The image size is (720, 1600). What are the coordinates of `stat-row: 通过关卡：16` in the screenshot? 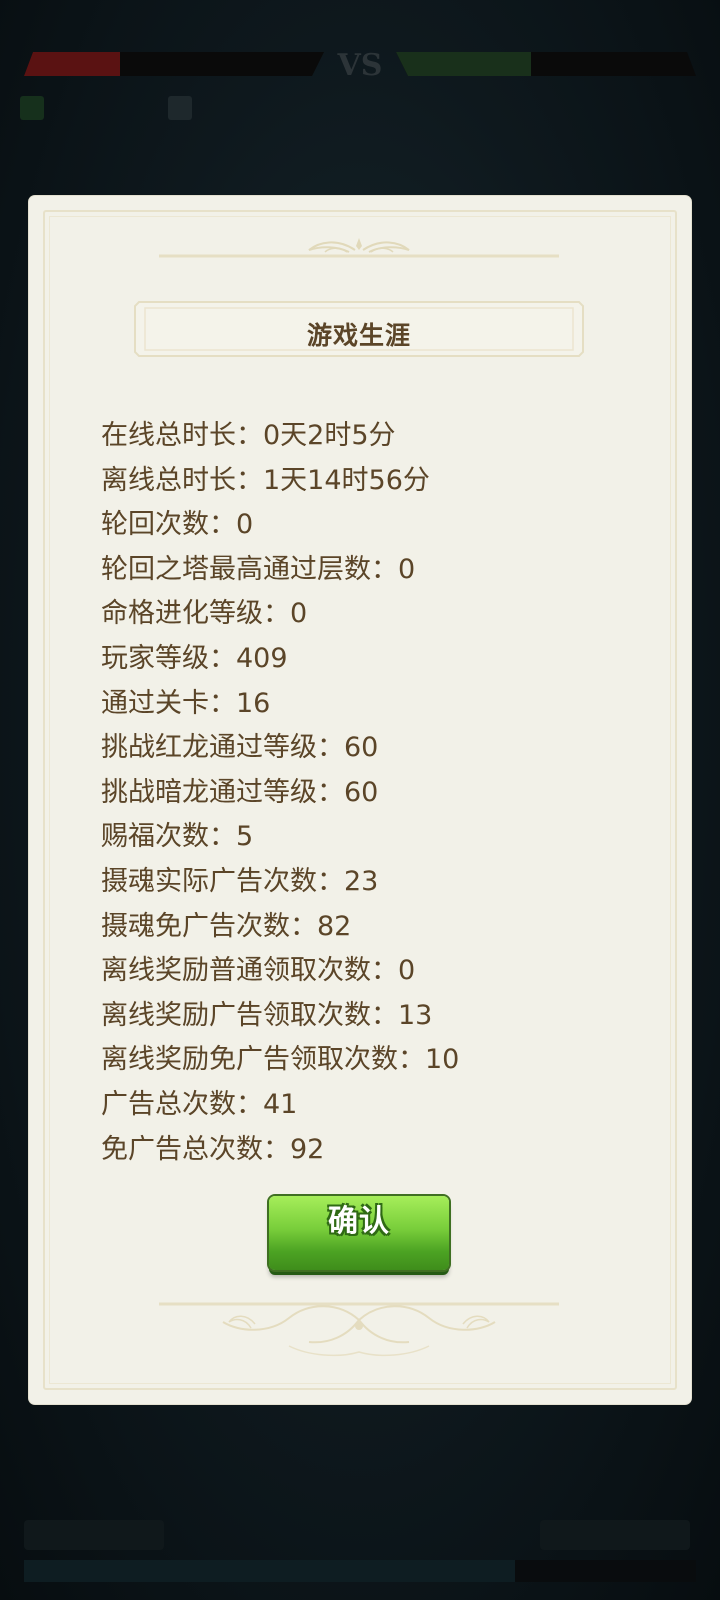 It's located at (186, 703).